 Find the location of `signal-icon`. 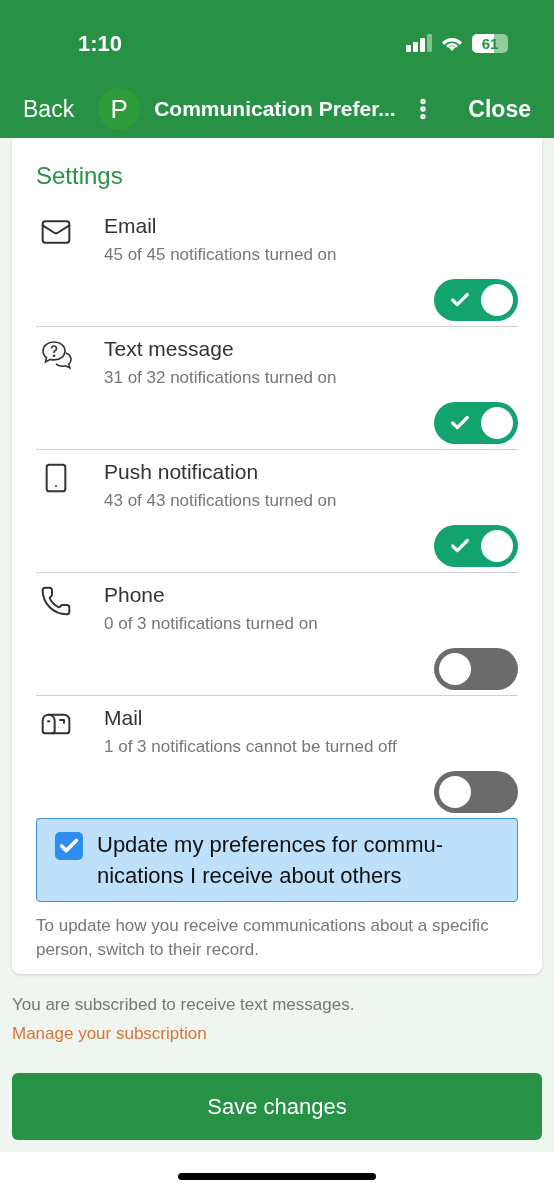

signal-icon is located at coordinates (419, 43).